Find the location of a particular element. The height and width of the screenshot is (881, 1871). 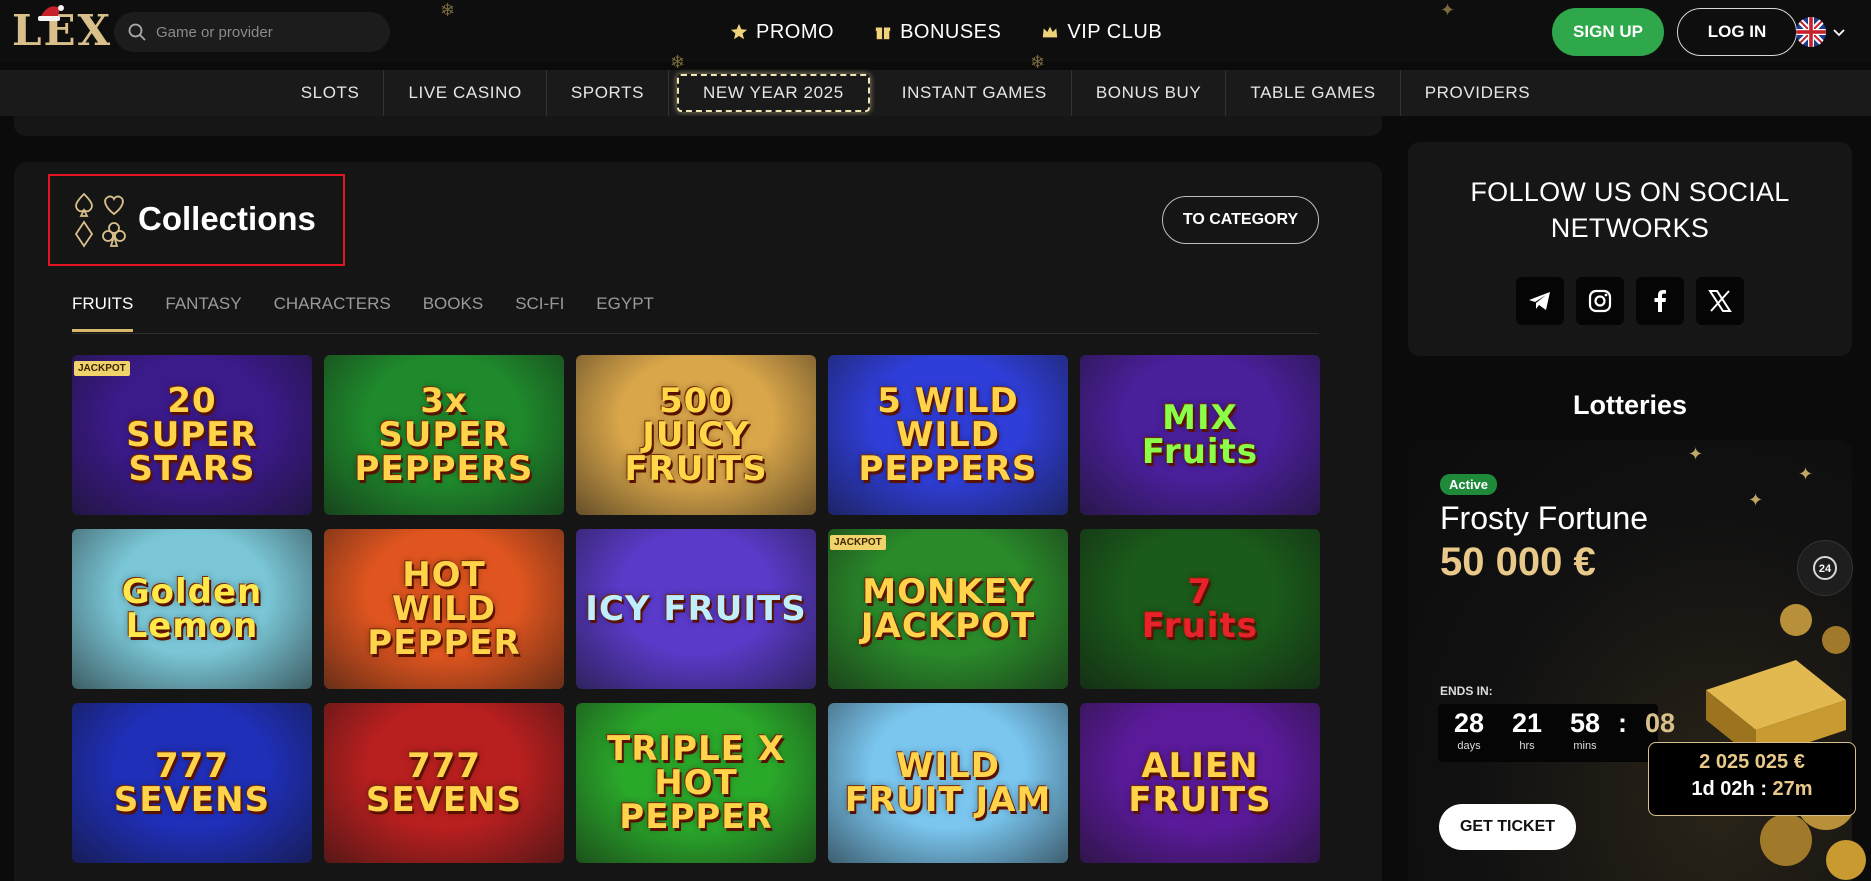

nav-promo-label: PROMO is located at coordinates (795, 31).